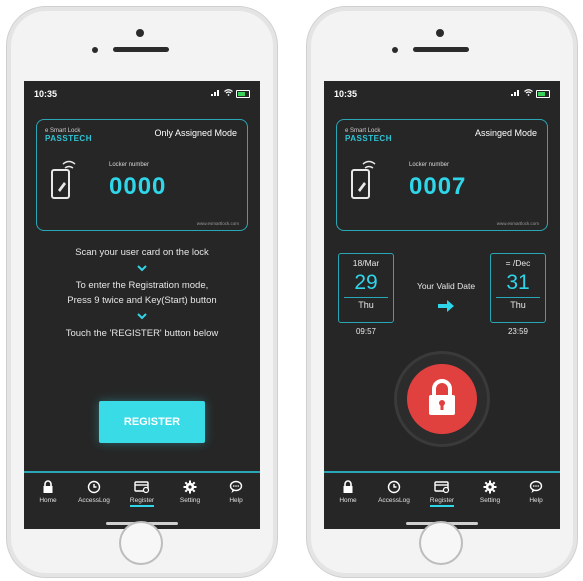 This screenshot has height=581, width=583. Describe the element at coordinates (366, 282) in the screenshot. I see `start-day: 29` at that location.